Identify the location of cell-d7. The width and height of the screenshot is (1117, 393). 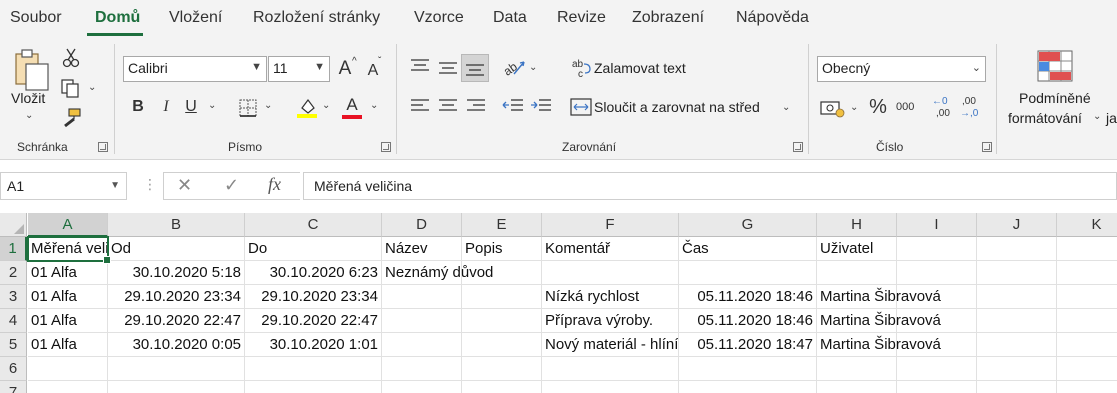
(422, 387).